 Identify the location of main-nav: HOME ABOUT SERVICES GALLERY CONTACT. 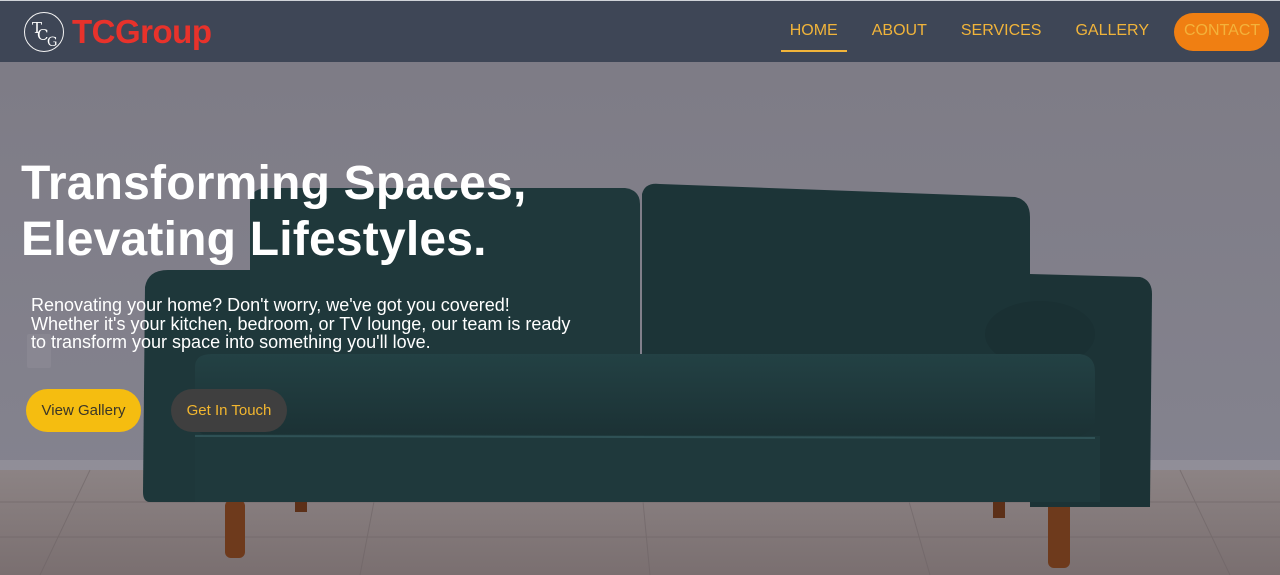
(1017, 32).